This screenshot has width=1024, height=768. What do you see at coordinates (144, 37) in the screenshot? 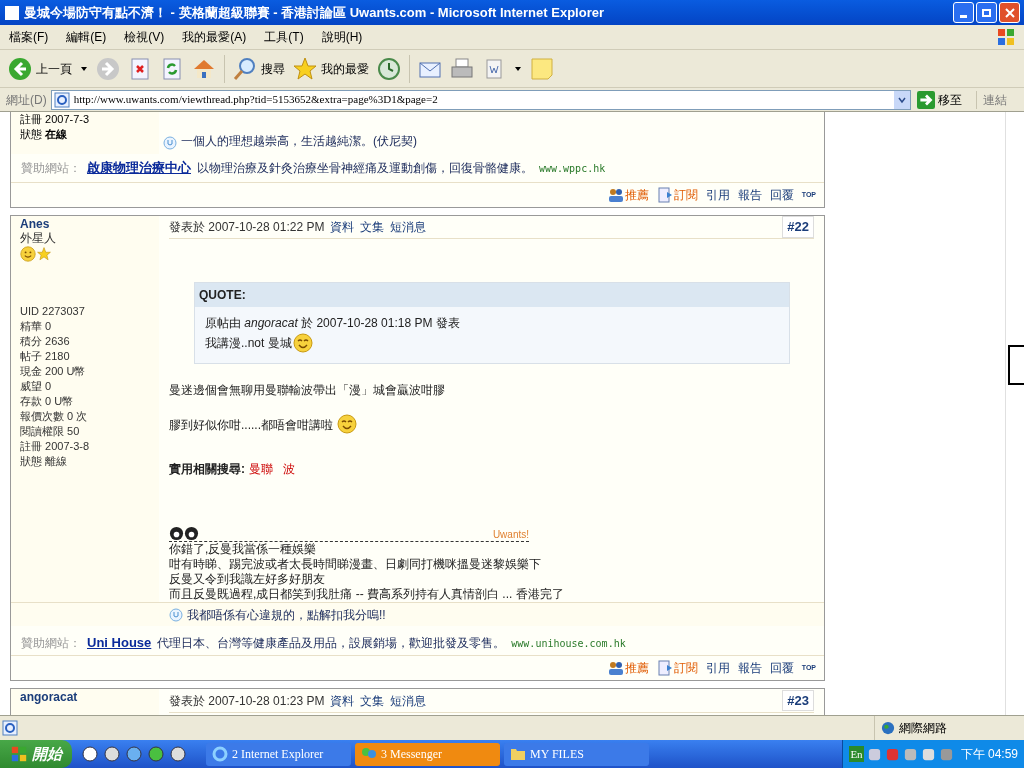
I see `menu-item: 檢視(V)` at bounding box center [144, 37].